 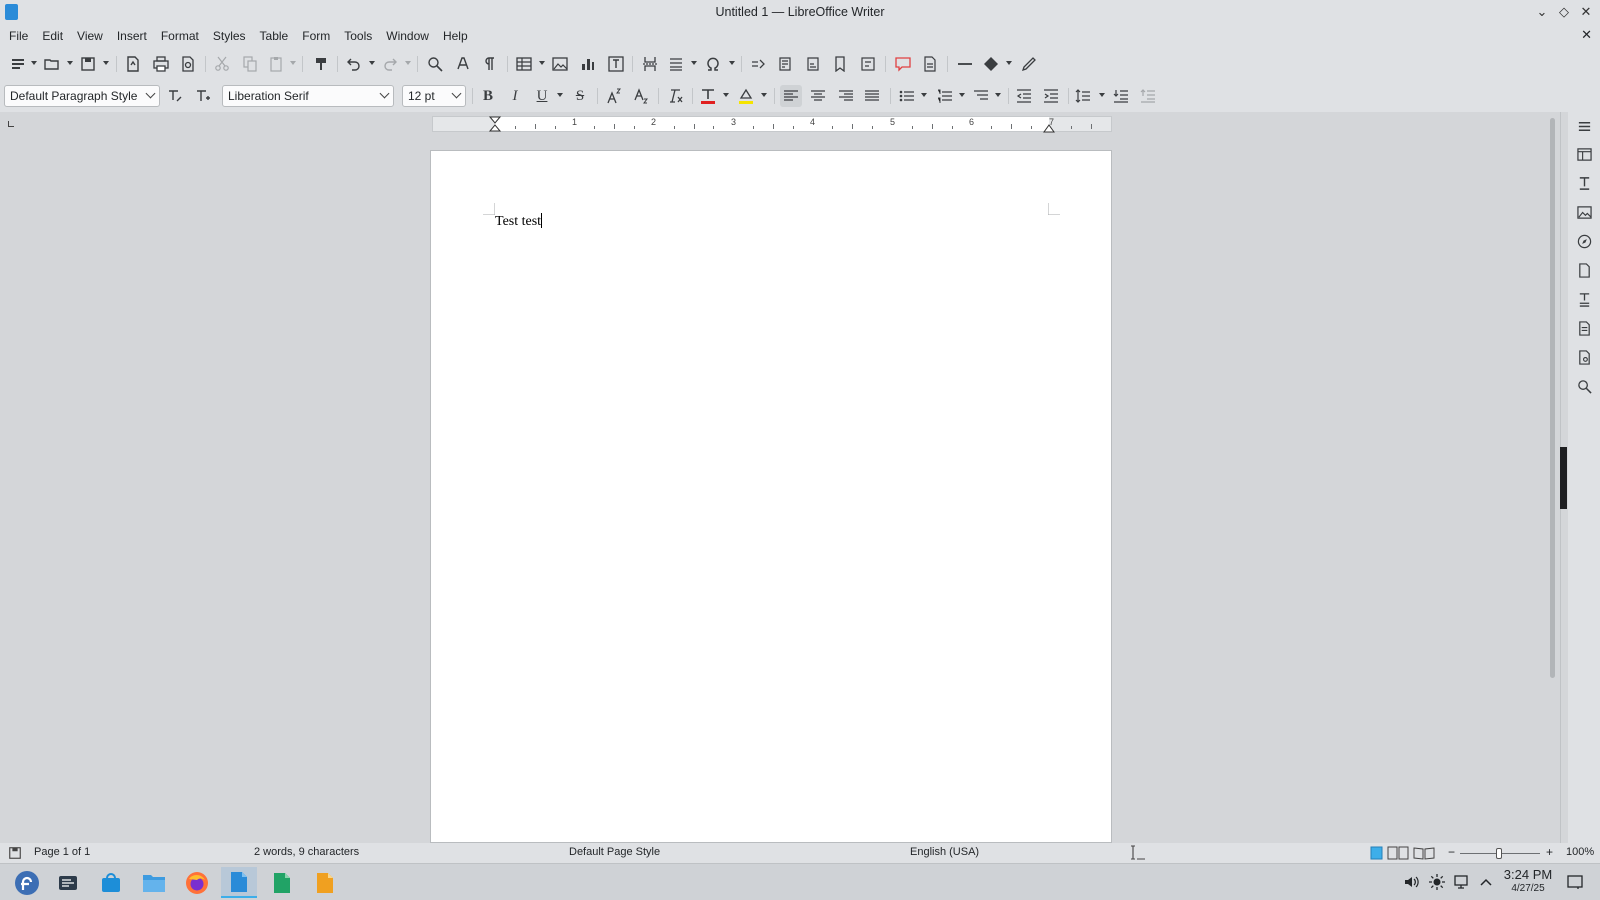 What do you see at coordinates (293, 63) in the screenshot?
I see `paste-dropdown-icon` at bounding box center [293, 63].